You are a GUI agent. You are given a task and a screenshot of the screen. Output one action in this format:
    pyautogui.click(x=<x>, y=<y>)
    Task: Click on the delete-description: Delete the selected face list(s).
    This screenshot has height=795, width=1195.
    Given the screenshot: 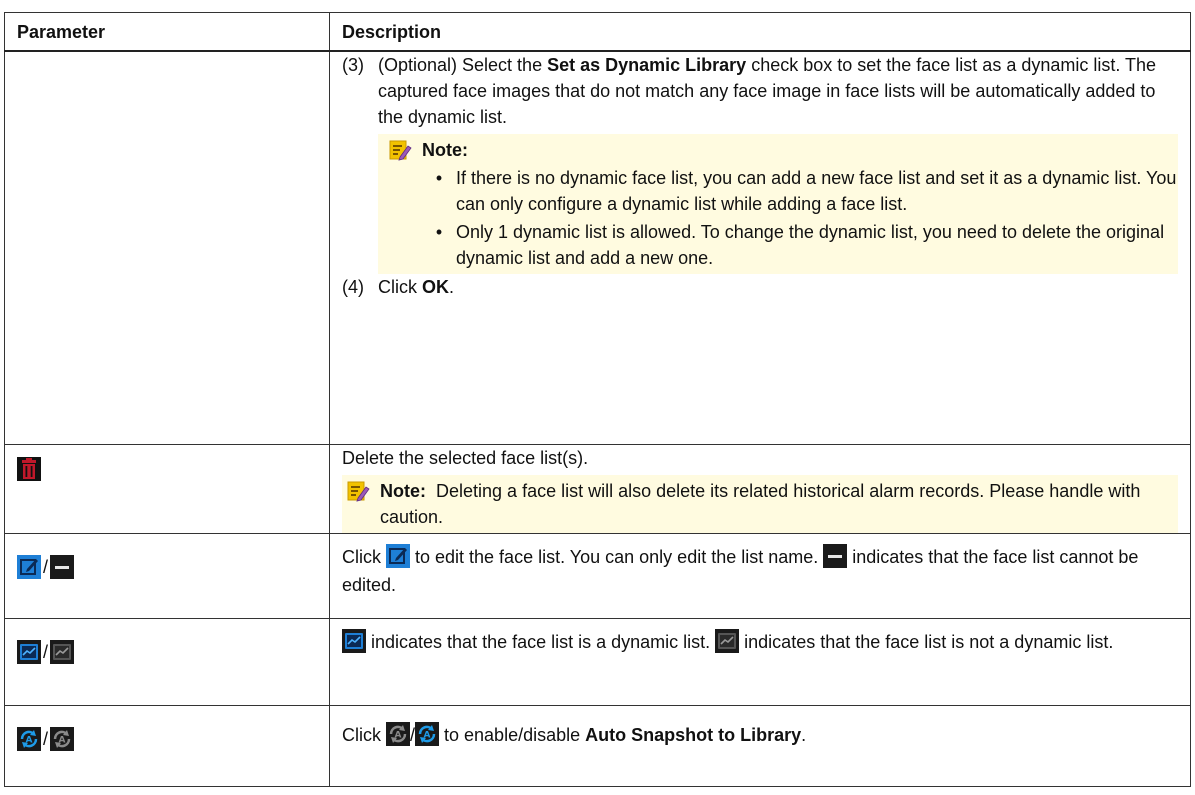 What is the action you would take?
    pyautogui.click(x=465, y=457)
    